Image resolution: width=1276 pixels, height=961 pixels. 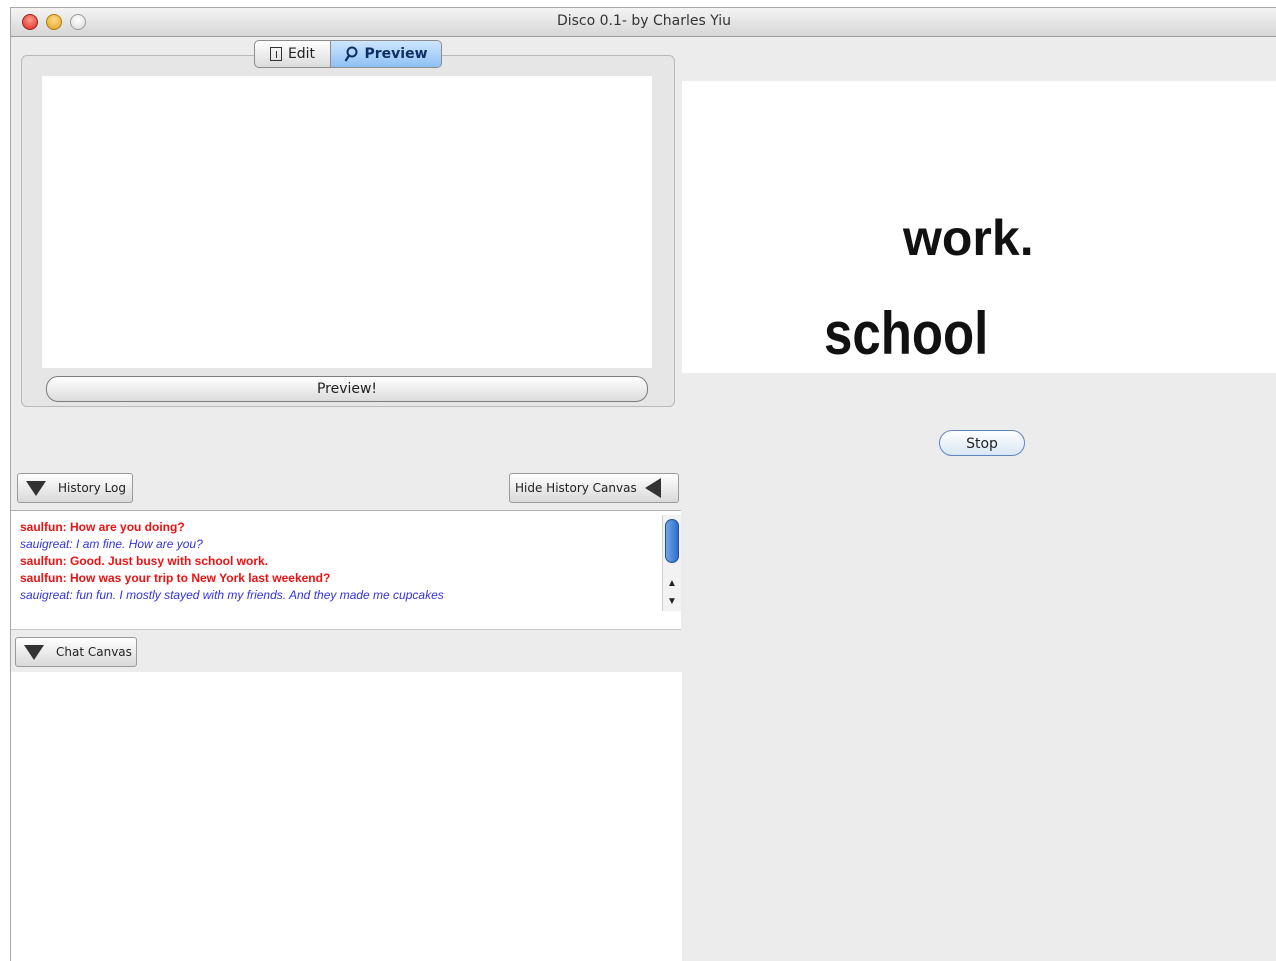 What do you see at coordinates (968, 238) in the screenshot?
I see `canvas-word: work.` at bounding box center [968, 238].